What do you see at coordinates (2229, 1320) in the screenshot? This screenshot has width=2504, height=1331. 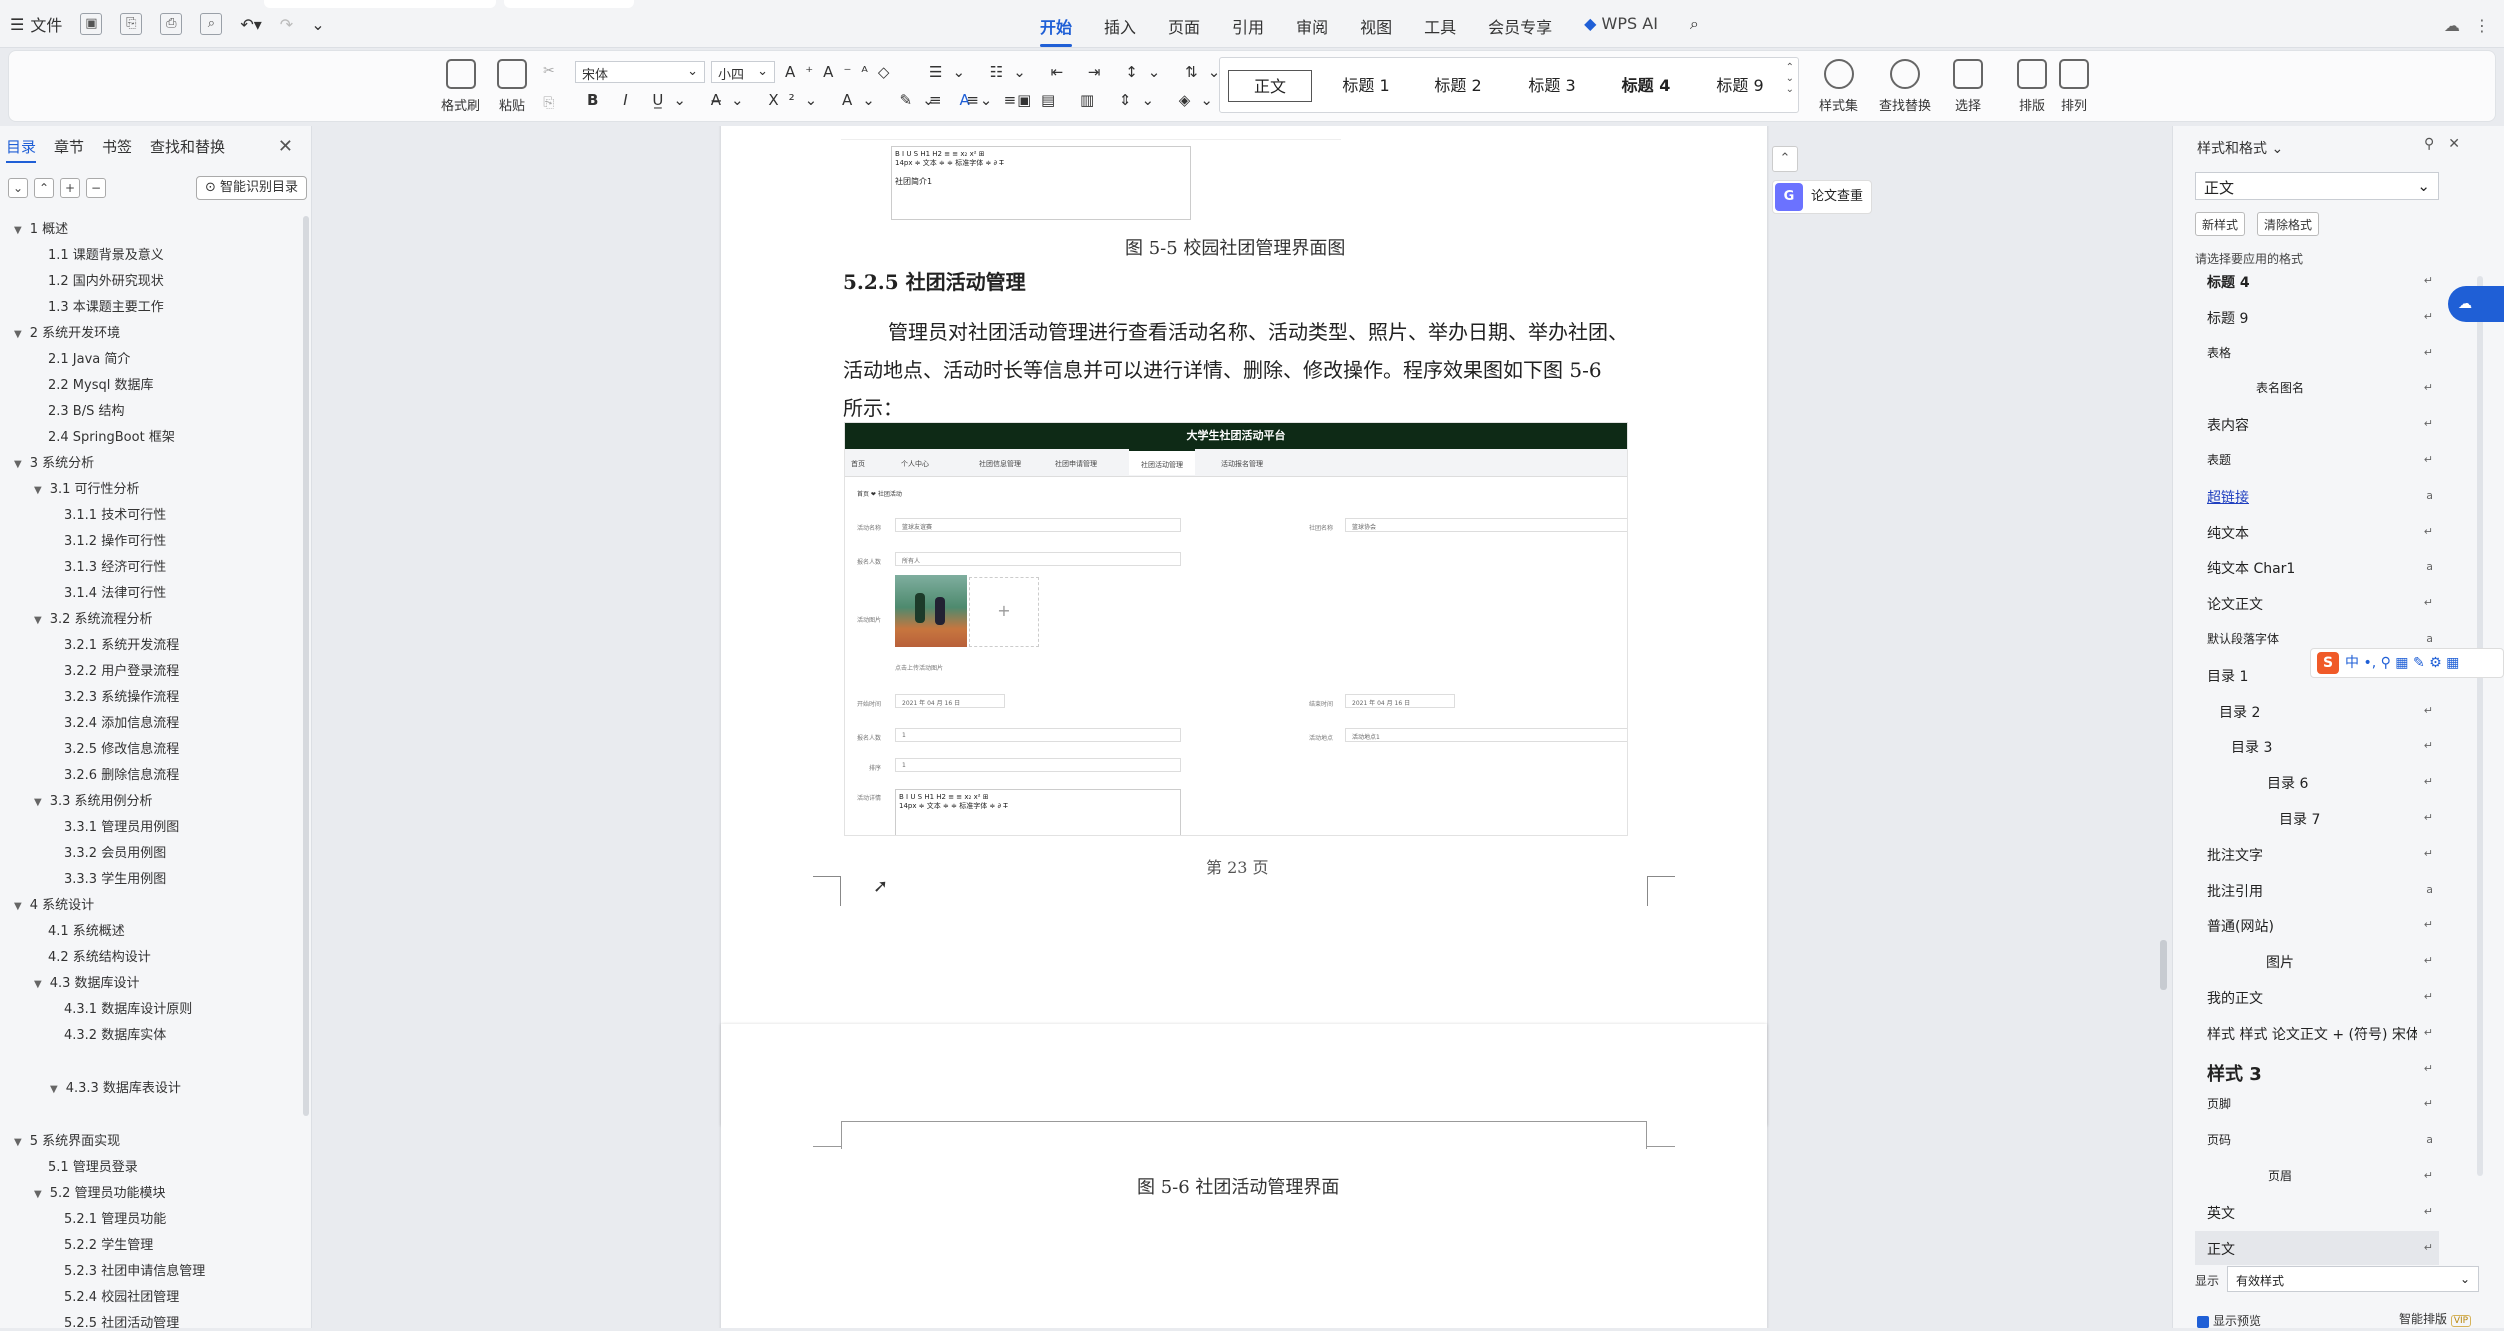 I see `show-preview-checkbox: 显示预览` at bounding box center [2229, 1320].